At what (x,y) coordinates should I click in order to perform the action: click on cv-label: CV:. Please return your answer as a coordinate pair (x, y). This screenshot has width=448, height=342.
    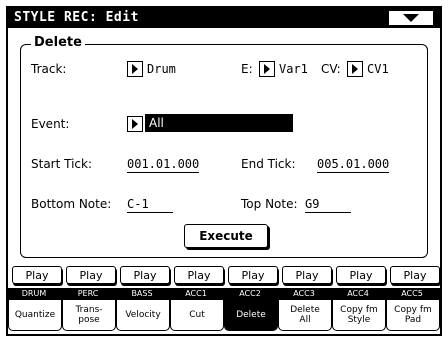
    Looking at the image, I should click on (331, 69).